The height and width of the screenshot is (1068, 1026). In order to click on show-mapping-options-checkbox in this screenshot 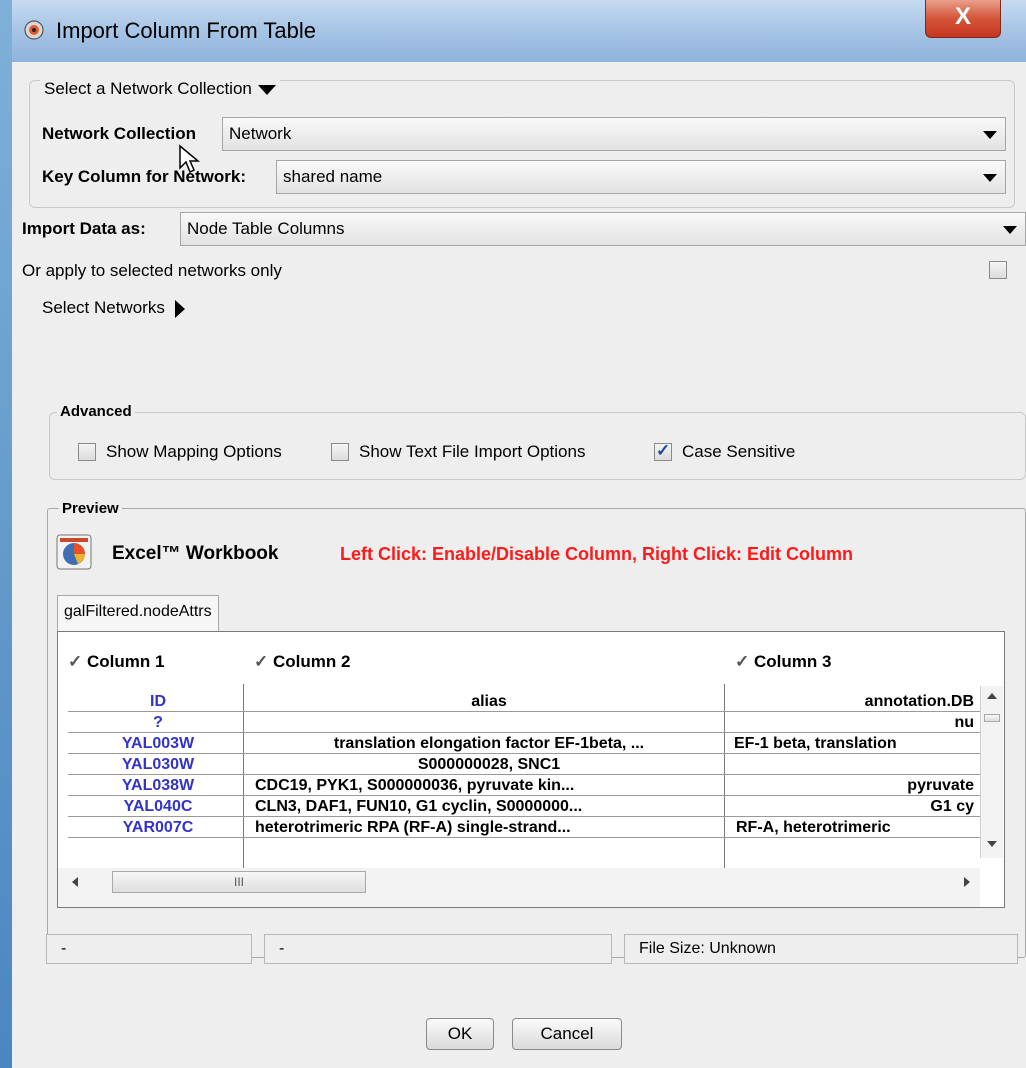, I will do `click(87, 452)`.